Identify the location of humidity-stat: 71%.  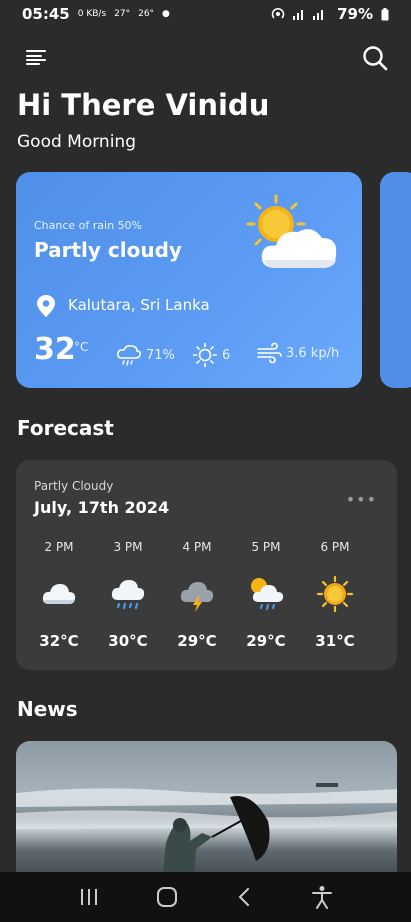
(145, 355).